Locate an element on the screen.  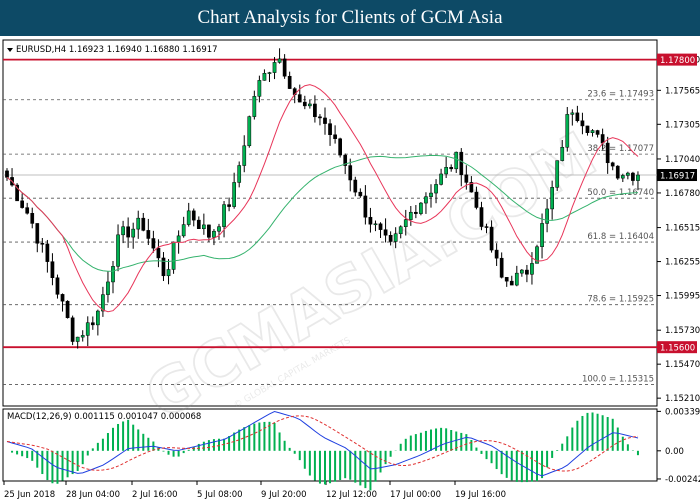
macd-y-tick-label: 0.003397 is located at coordinates (682, 412).